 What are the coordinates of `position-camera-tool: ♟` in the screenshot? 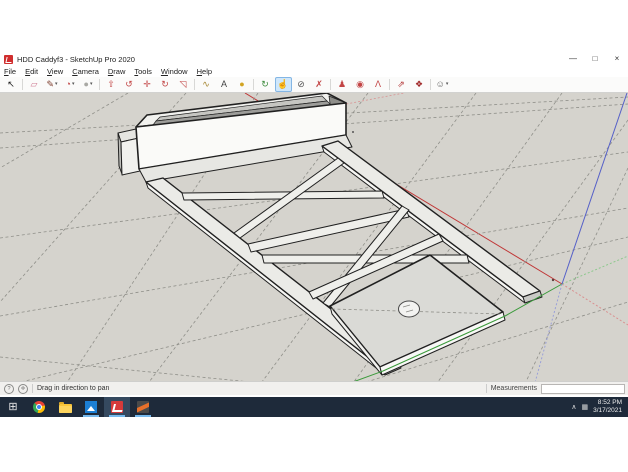 It's located at (342, 84).